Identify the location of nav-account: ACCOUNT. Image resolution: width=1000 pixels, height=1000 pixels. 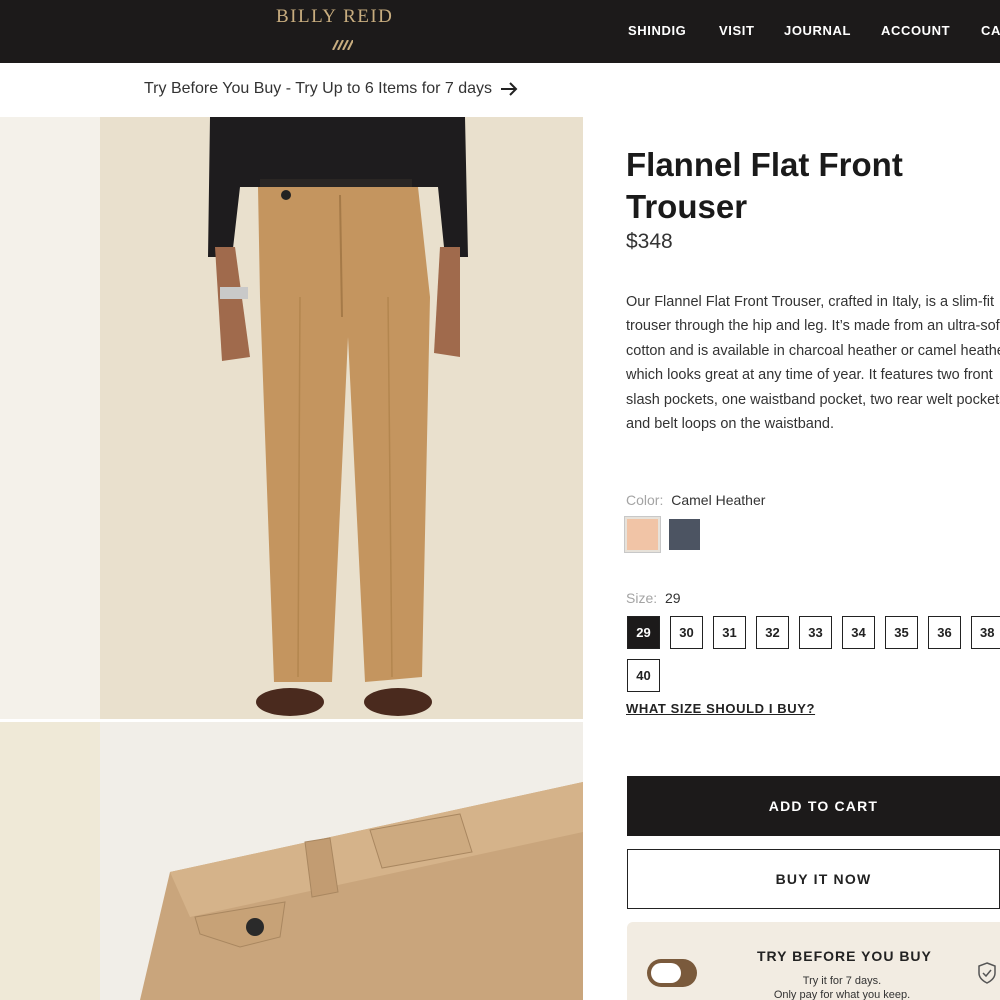
(915, 30).